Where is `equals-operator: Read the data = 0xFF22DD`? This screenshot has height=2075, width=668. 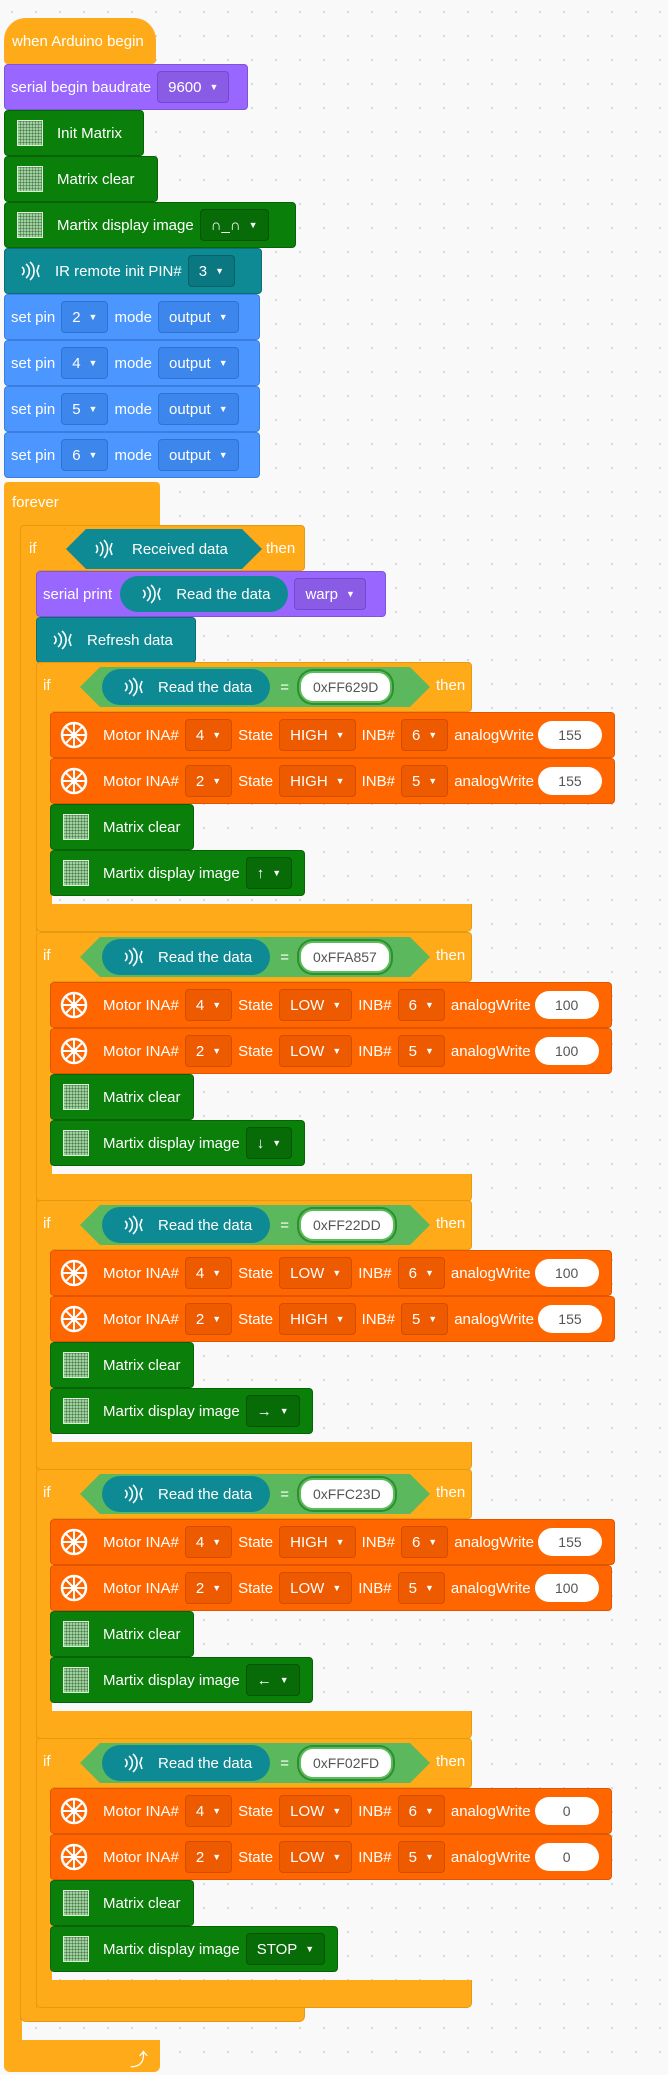
equals-operator: Read the data = 0xFF22DD is located at coordinates (255, 1225).